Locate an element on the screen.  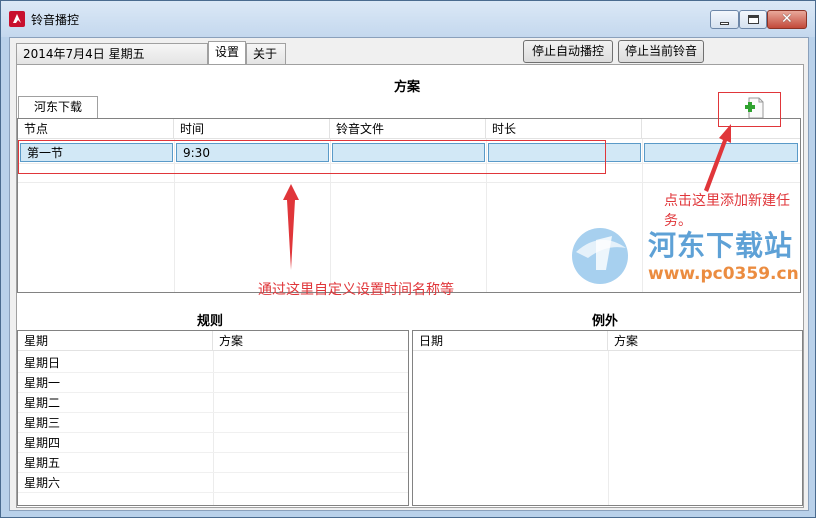
arrow-diagonal-icon is located at coordinates (717, 158).